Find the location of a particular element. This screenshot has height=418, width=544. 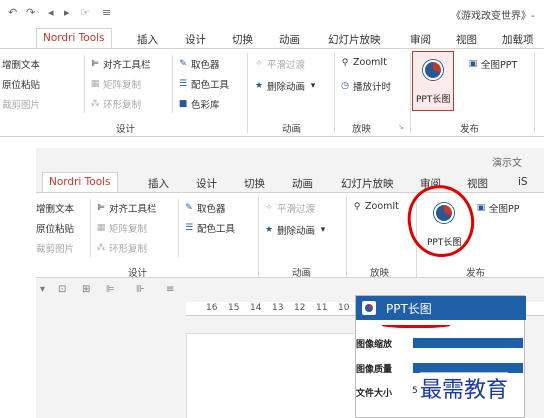

full-image-ppt-label: 全图PPT is located at coordinates (499, 65).